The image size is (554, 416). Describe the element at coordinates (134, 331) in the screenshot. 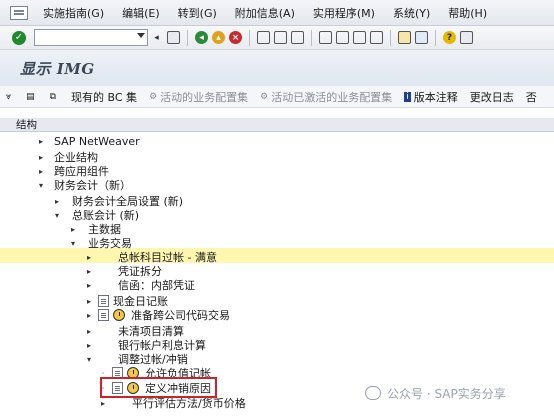

I see `tree-node: ▸ 未清项目清算` at that location.